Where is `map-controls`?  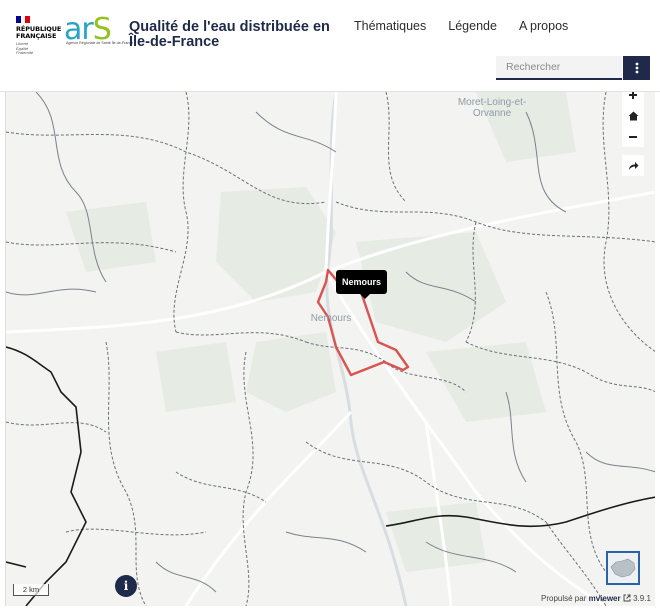
map-controls is located at coordinates (633, 130).